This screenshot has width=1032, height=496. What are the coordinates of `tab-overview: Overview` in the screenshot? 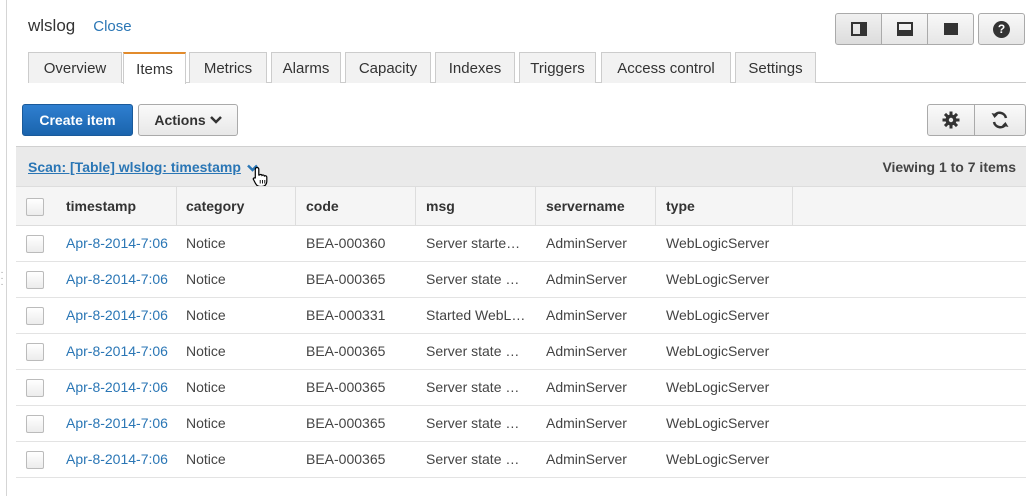 It's located at (75, 67).